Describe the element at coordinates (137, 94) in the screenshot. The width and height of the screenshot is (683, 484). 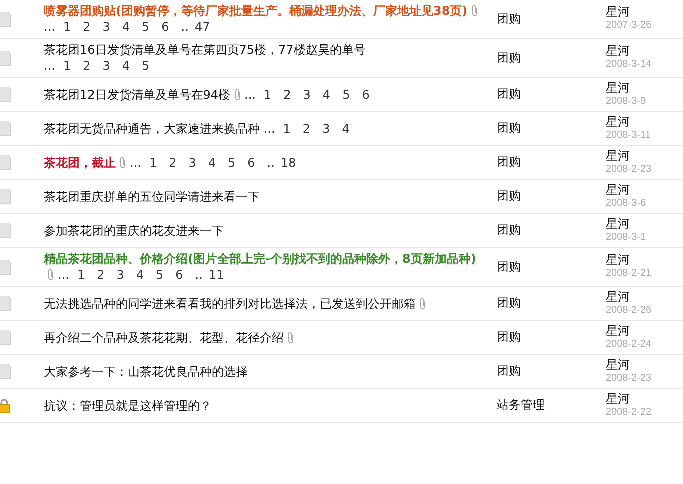
I see `topic-title: 茶花团12日发货清单及单号在94楼` at that location.